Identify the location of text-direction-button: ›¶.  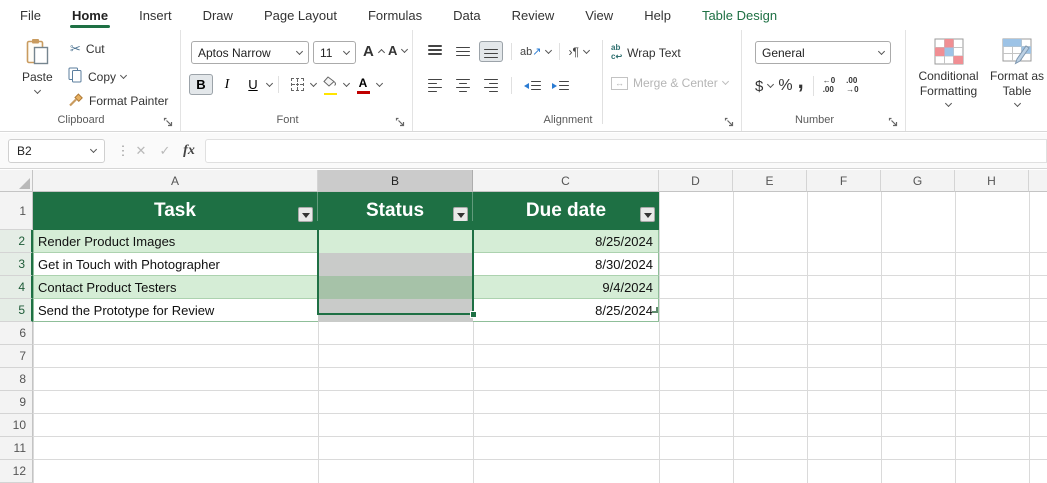
(579, 52).